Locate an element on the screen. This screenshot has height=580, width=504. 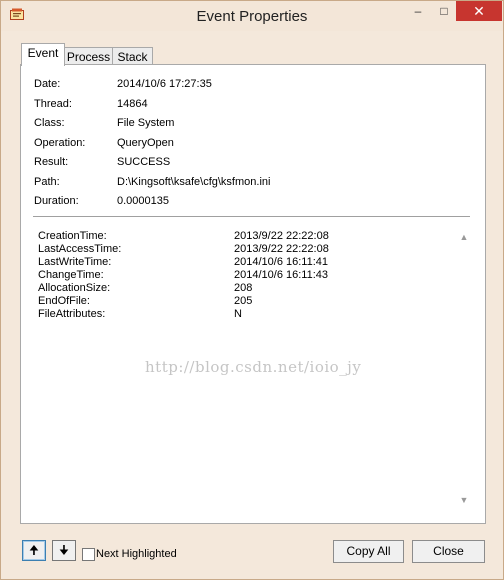
duration-value: 0.0000135 is located at coordinates (143, 201).